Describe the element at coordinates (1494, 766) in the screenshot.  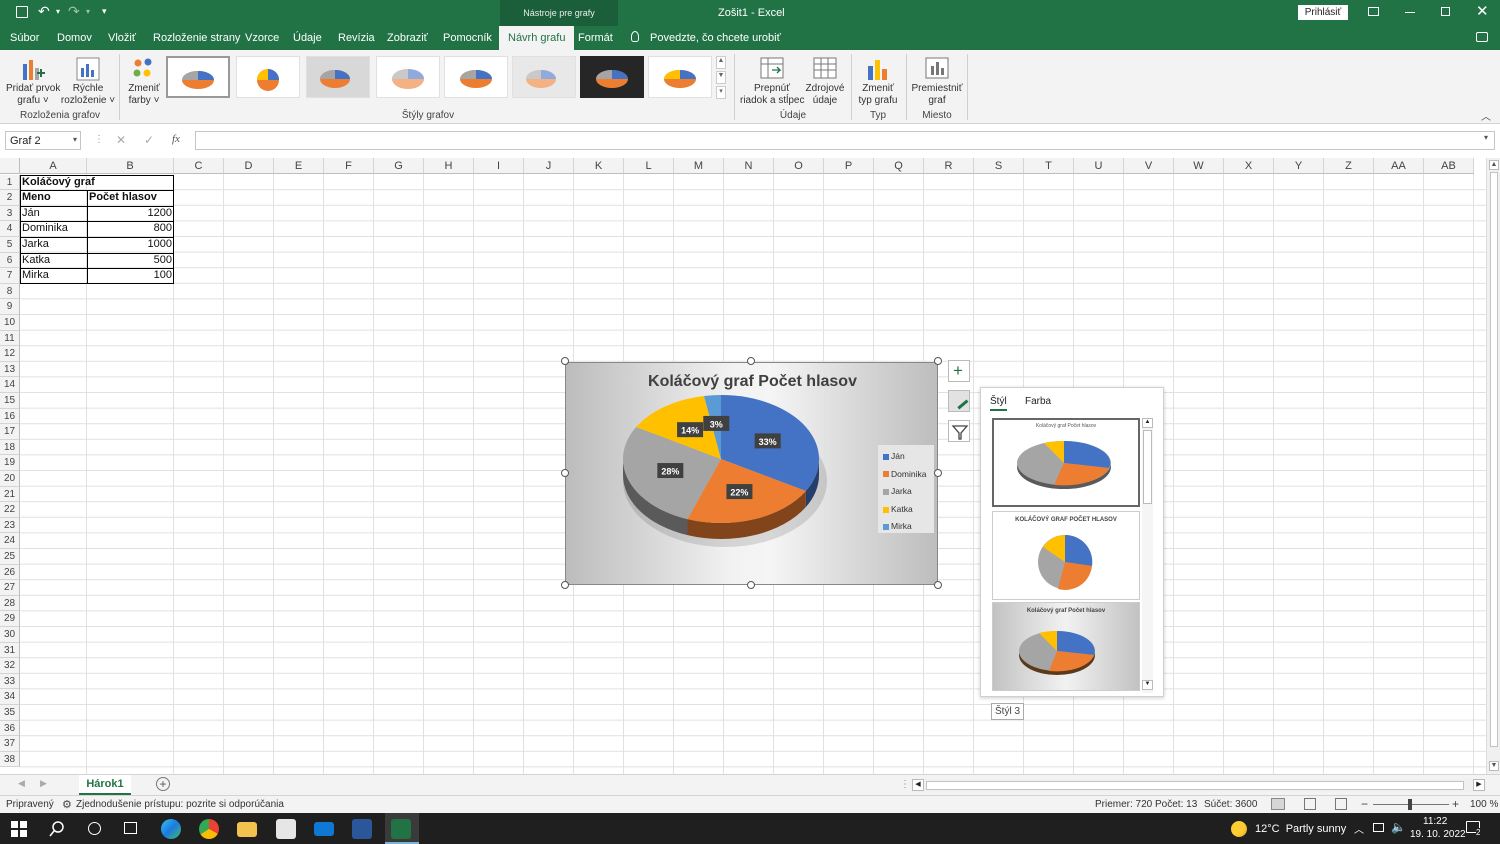
I see `scroll-down-icon: ▼` at that location.